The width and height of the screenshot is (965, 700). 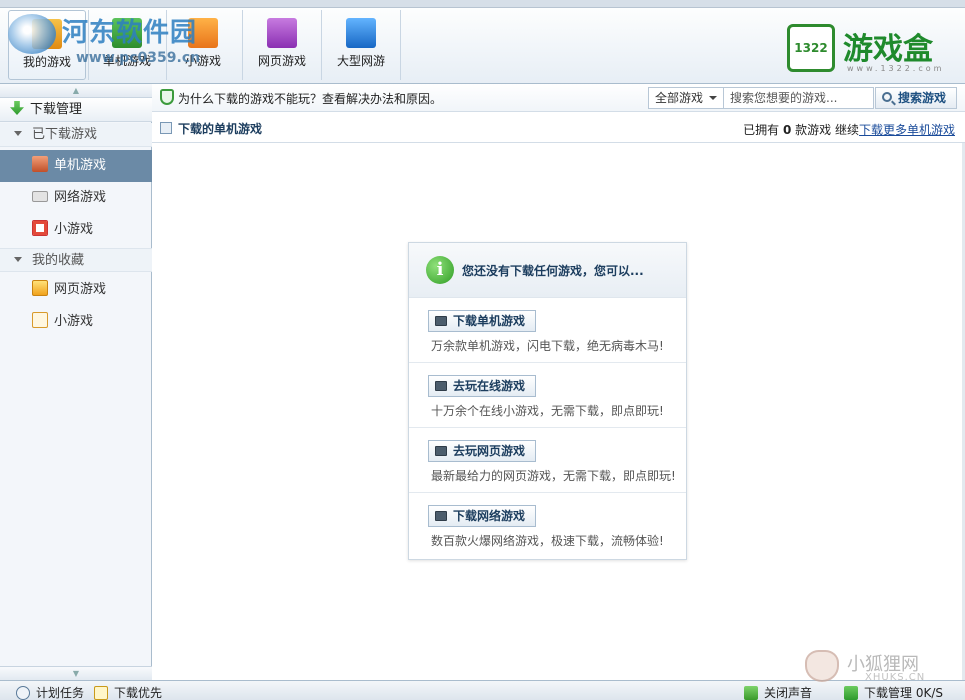 I want to click on sidebar-group-label: 我的收藏, so click(x=58, y=260).